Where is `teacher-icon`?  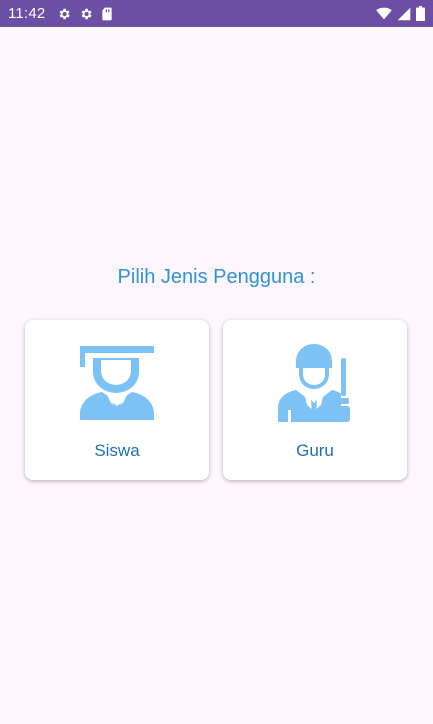
teacher-icon is located at coordinates (315, 383).